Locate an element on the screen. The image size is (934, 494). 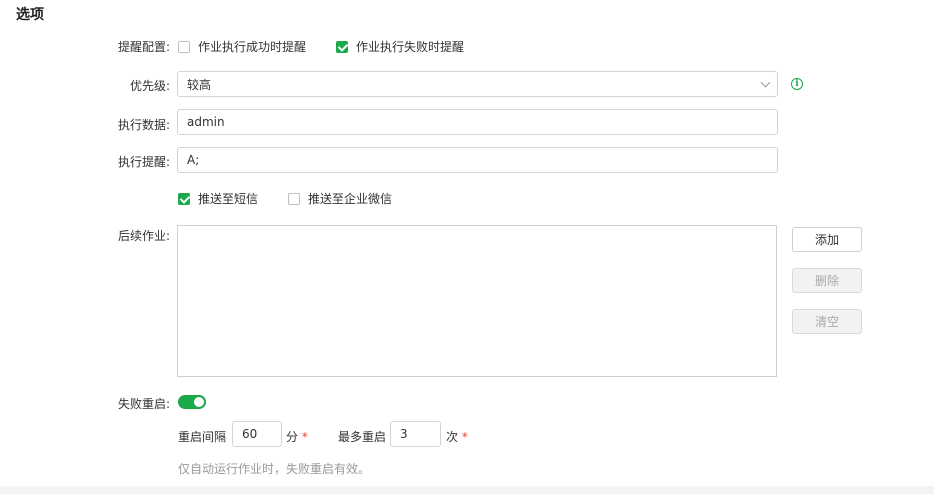
footer-band is located at coordinates (467, 490).